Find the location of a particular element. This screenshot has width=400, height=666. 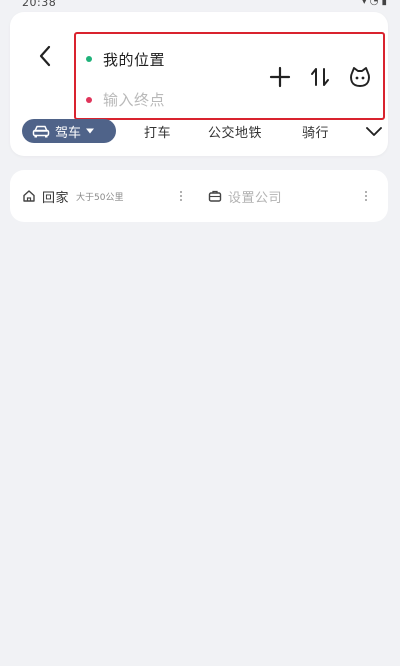

destination-dot is located at coordinates (89, 100).